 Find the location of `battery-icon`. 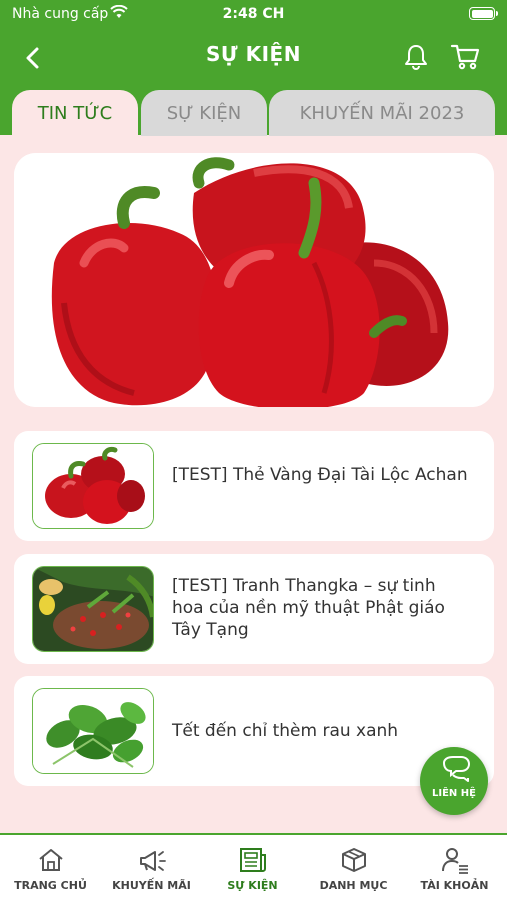

battery-icon is located at coordinates (483, 13).